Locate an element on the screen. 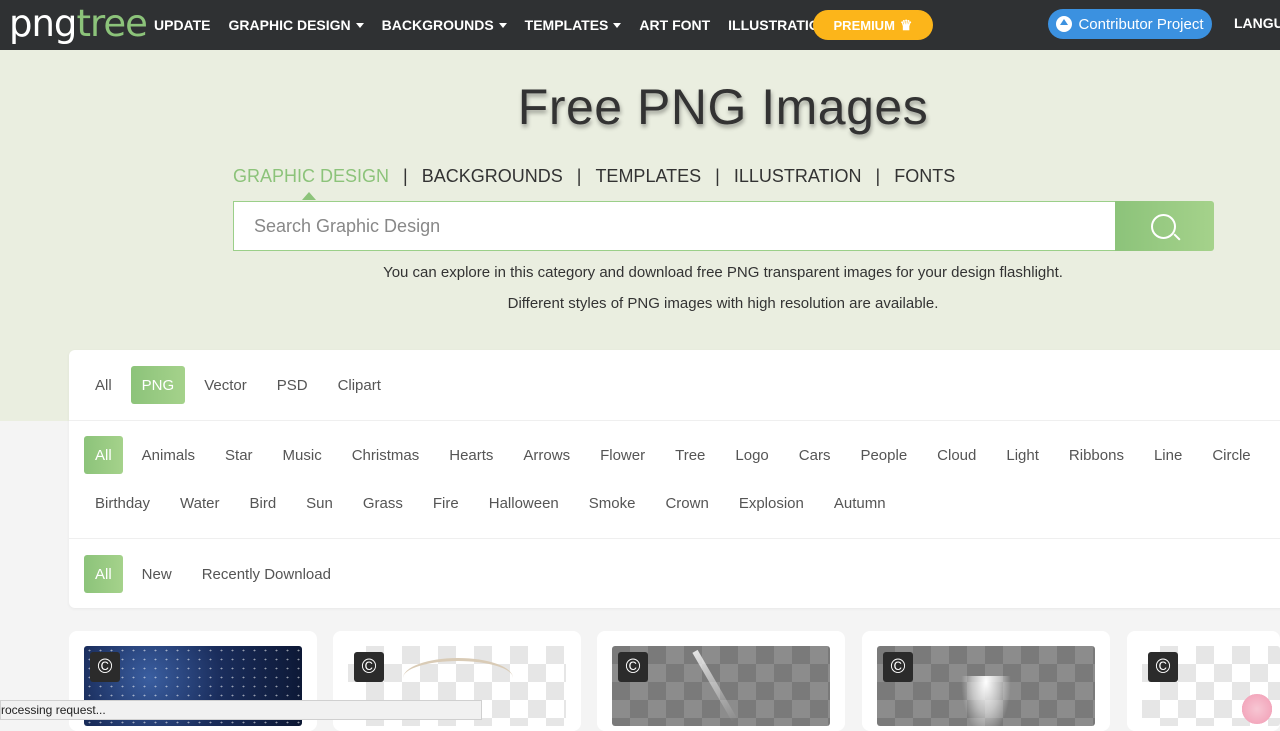  type-filter-vector: Vector is located at coordinates (225, 385).